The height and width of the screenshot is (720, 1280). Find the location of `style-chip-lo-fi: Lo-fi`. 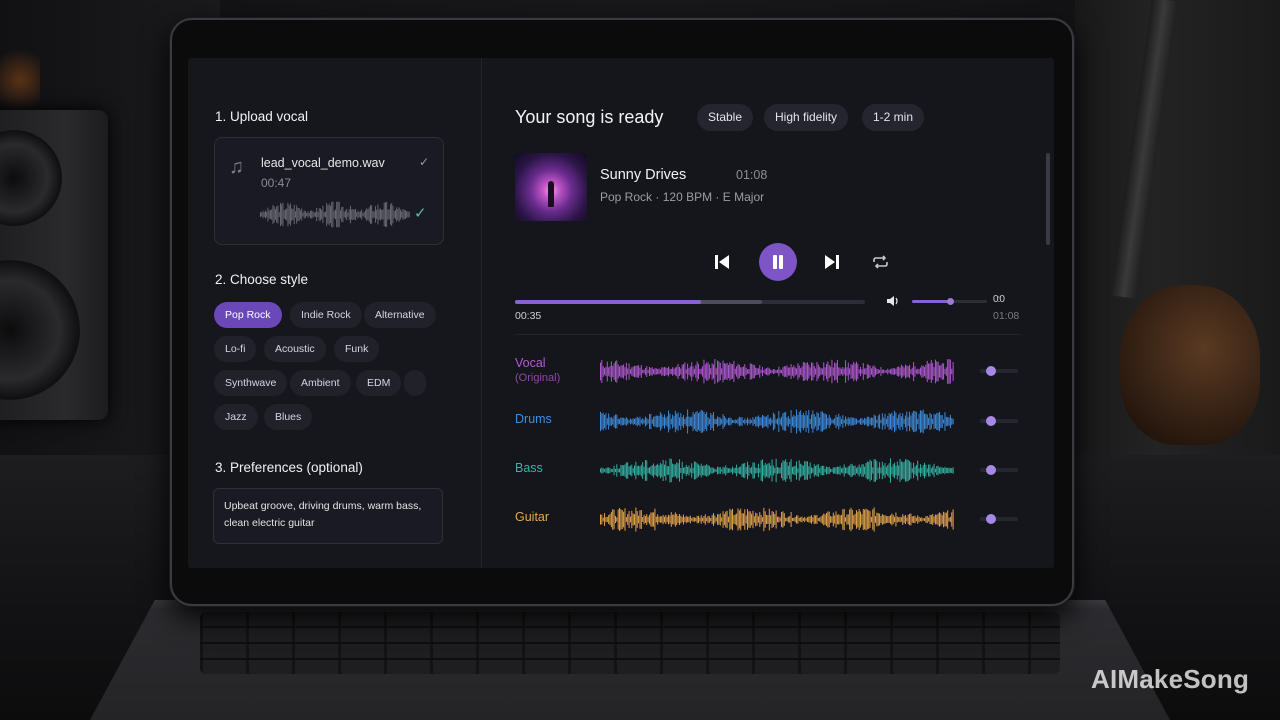

style-chip-lo-fi: Lo-fi is located at coordinates (235, 349).